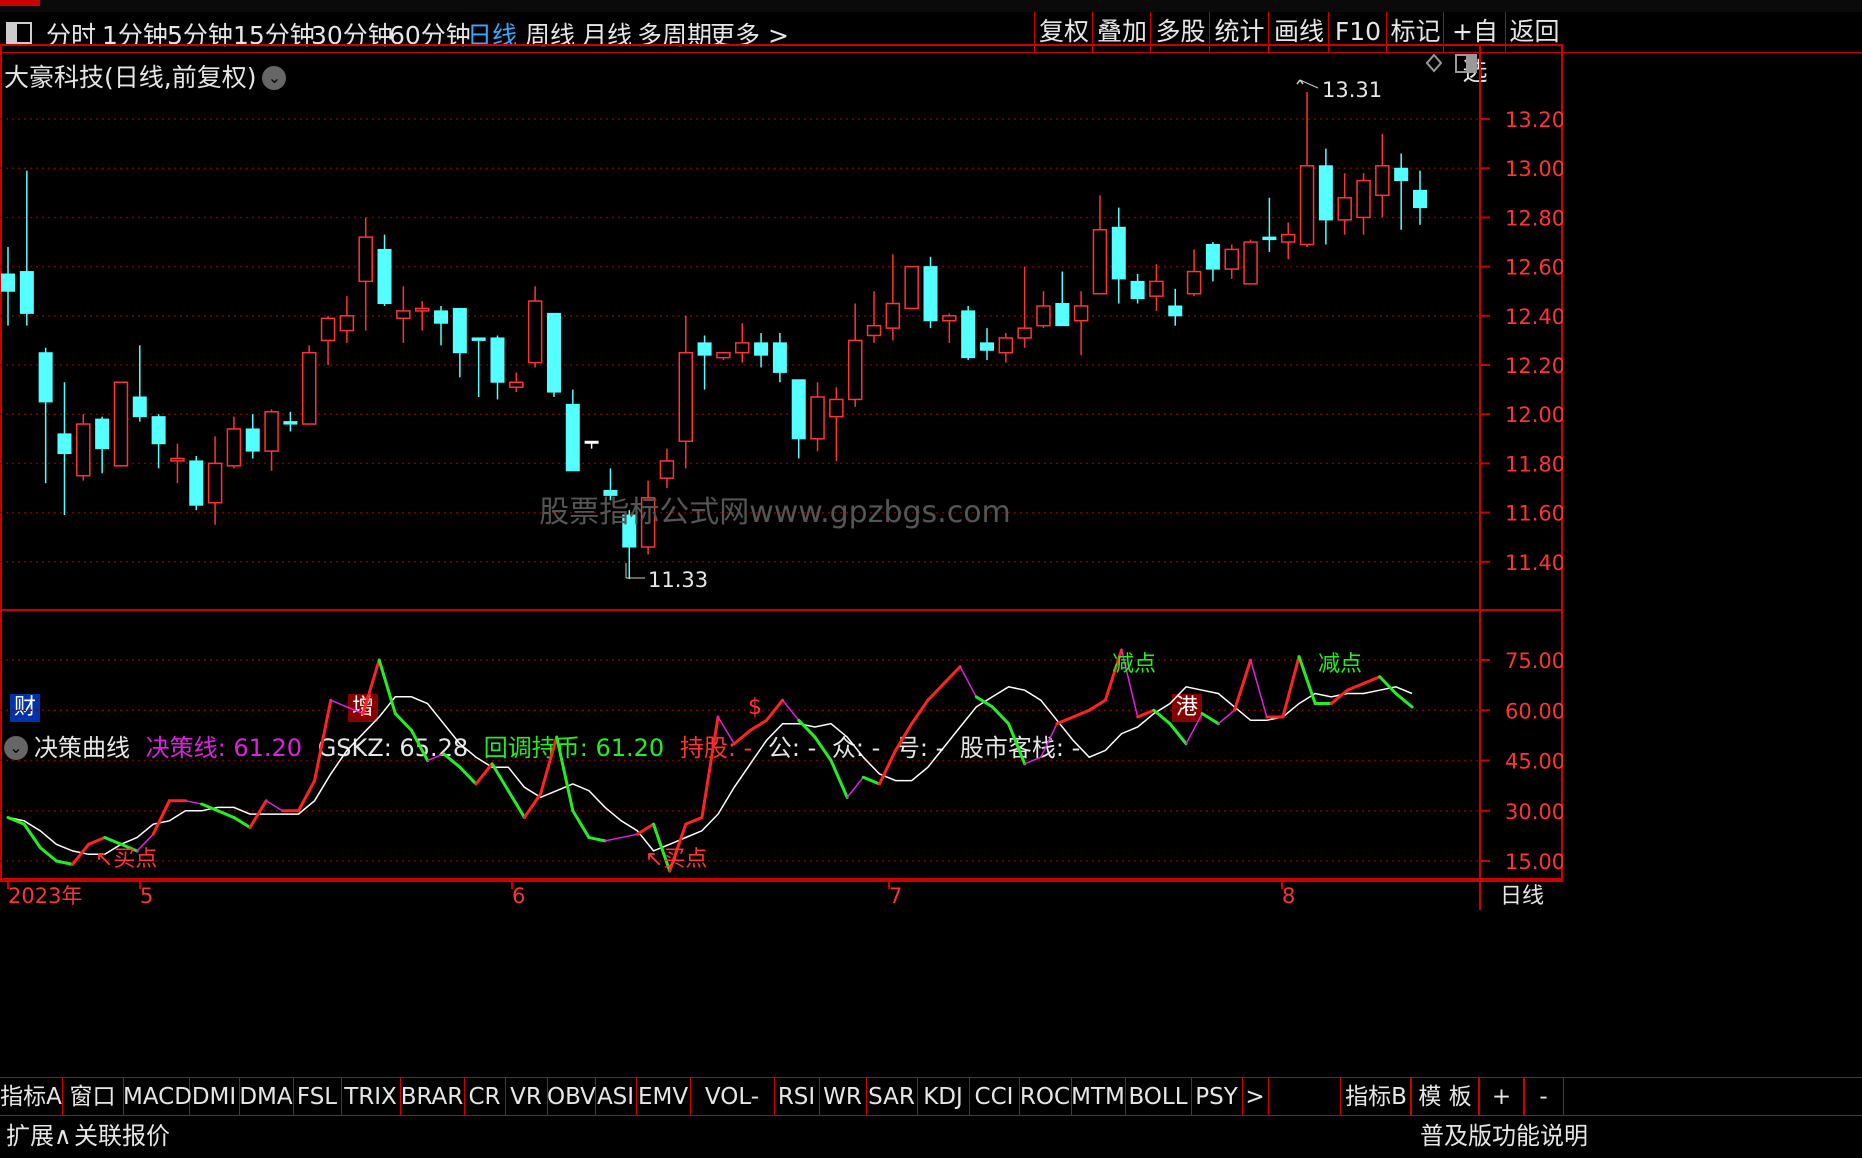 This screenshot has height=1158, width=1862. What do you see at coordinates (317, 1097) in the screenshot?
I see `indicator-tab-fsl: FSL` at bounding box center [317, 1097].